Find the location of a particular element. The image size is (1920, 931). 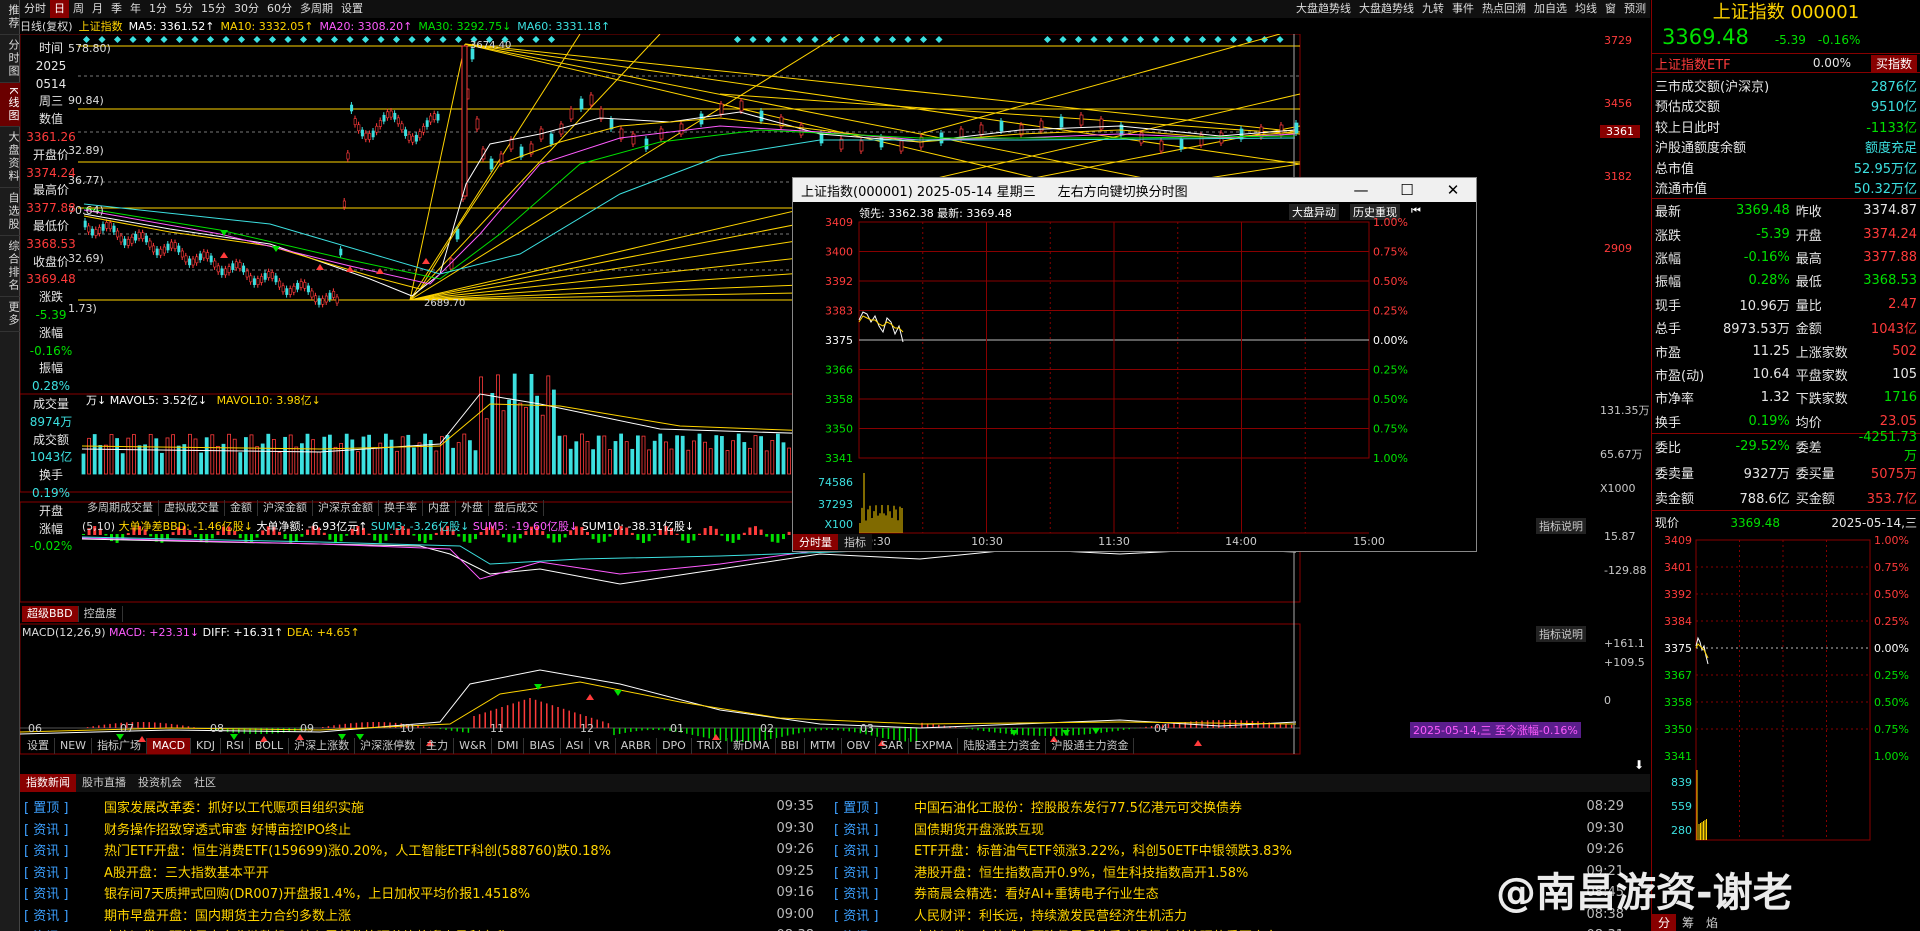

tab: 内盘 is located at coordinates (439, 508).